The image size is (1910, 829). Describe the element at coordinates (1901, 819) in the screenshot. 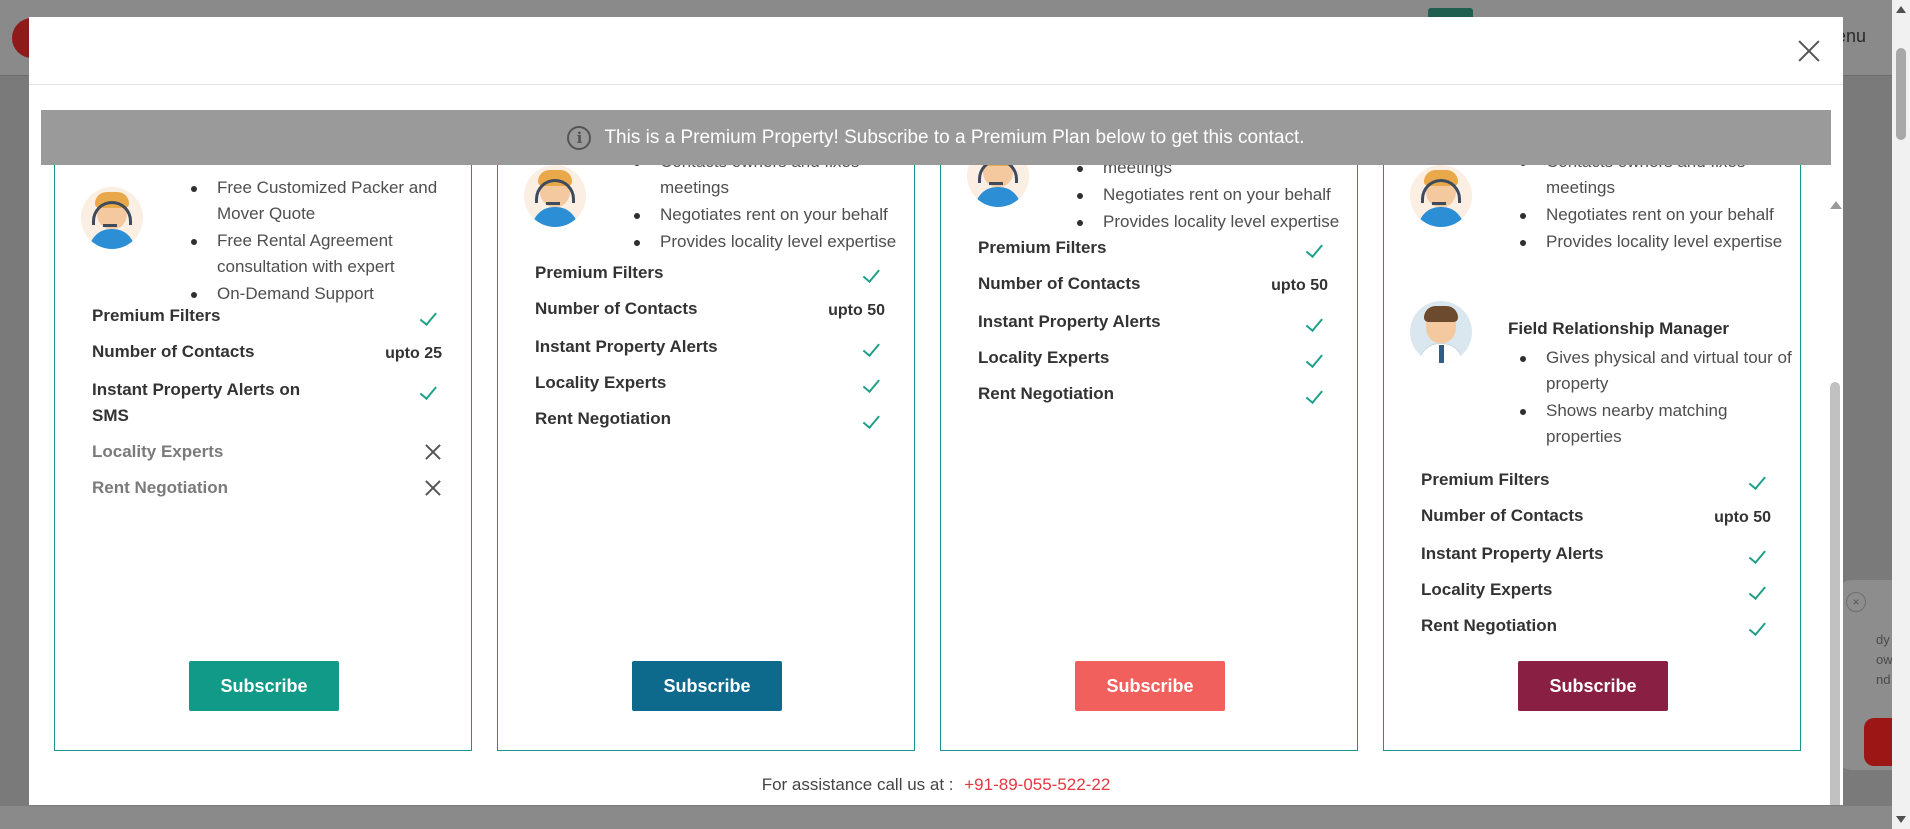

I see `scroll-down-icon` at that location.